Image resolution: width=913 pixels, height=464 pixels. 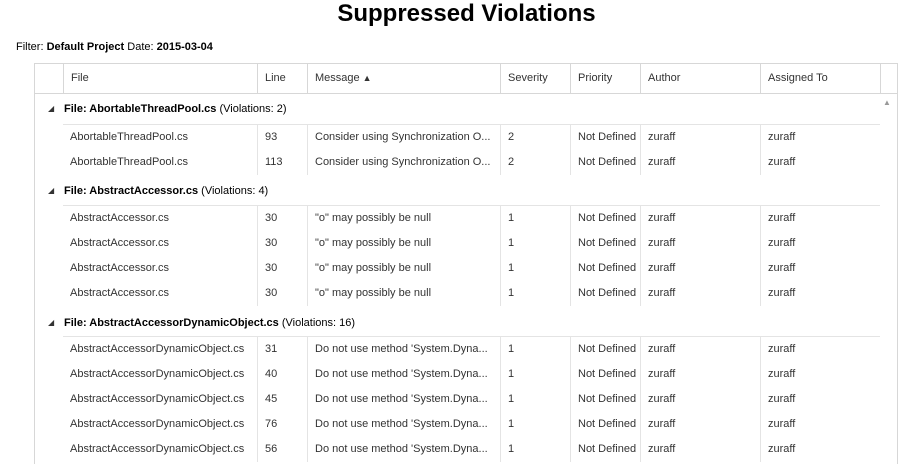 I want to click on column-header-priority: Priority, so click(x=605, y=78).